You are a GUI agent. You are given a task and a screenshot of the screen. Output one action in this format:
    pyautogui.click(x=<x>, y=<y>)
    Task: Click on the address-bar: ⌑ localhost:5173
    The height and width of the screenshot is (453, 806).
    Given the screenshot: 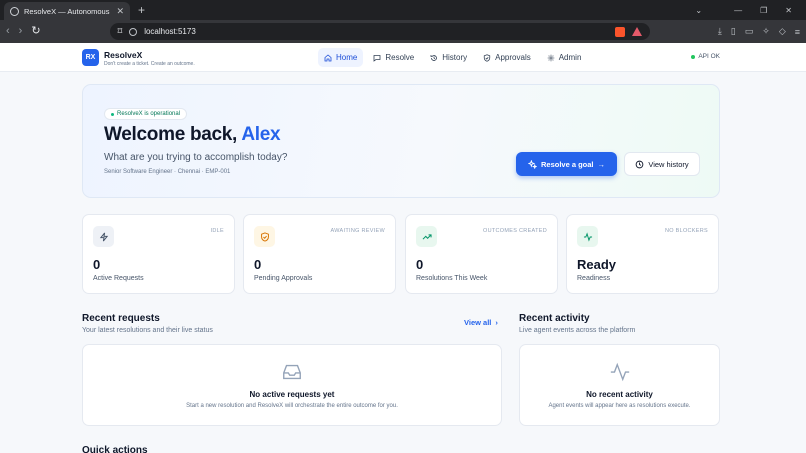 What is the action you would take?
    pyautogui.click(x=379, y=31)
    